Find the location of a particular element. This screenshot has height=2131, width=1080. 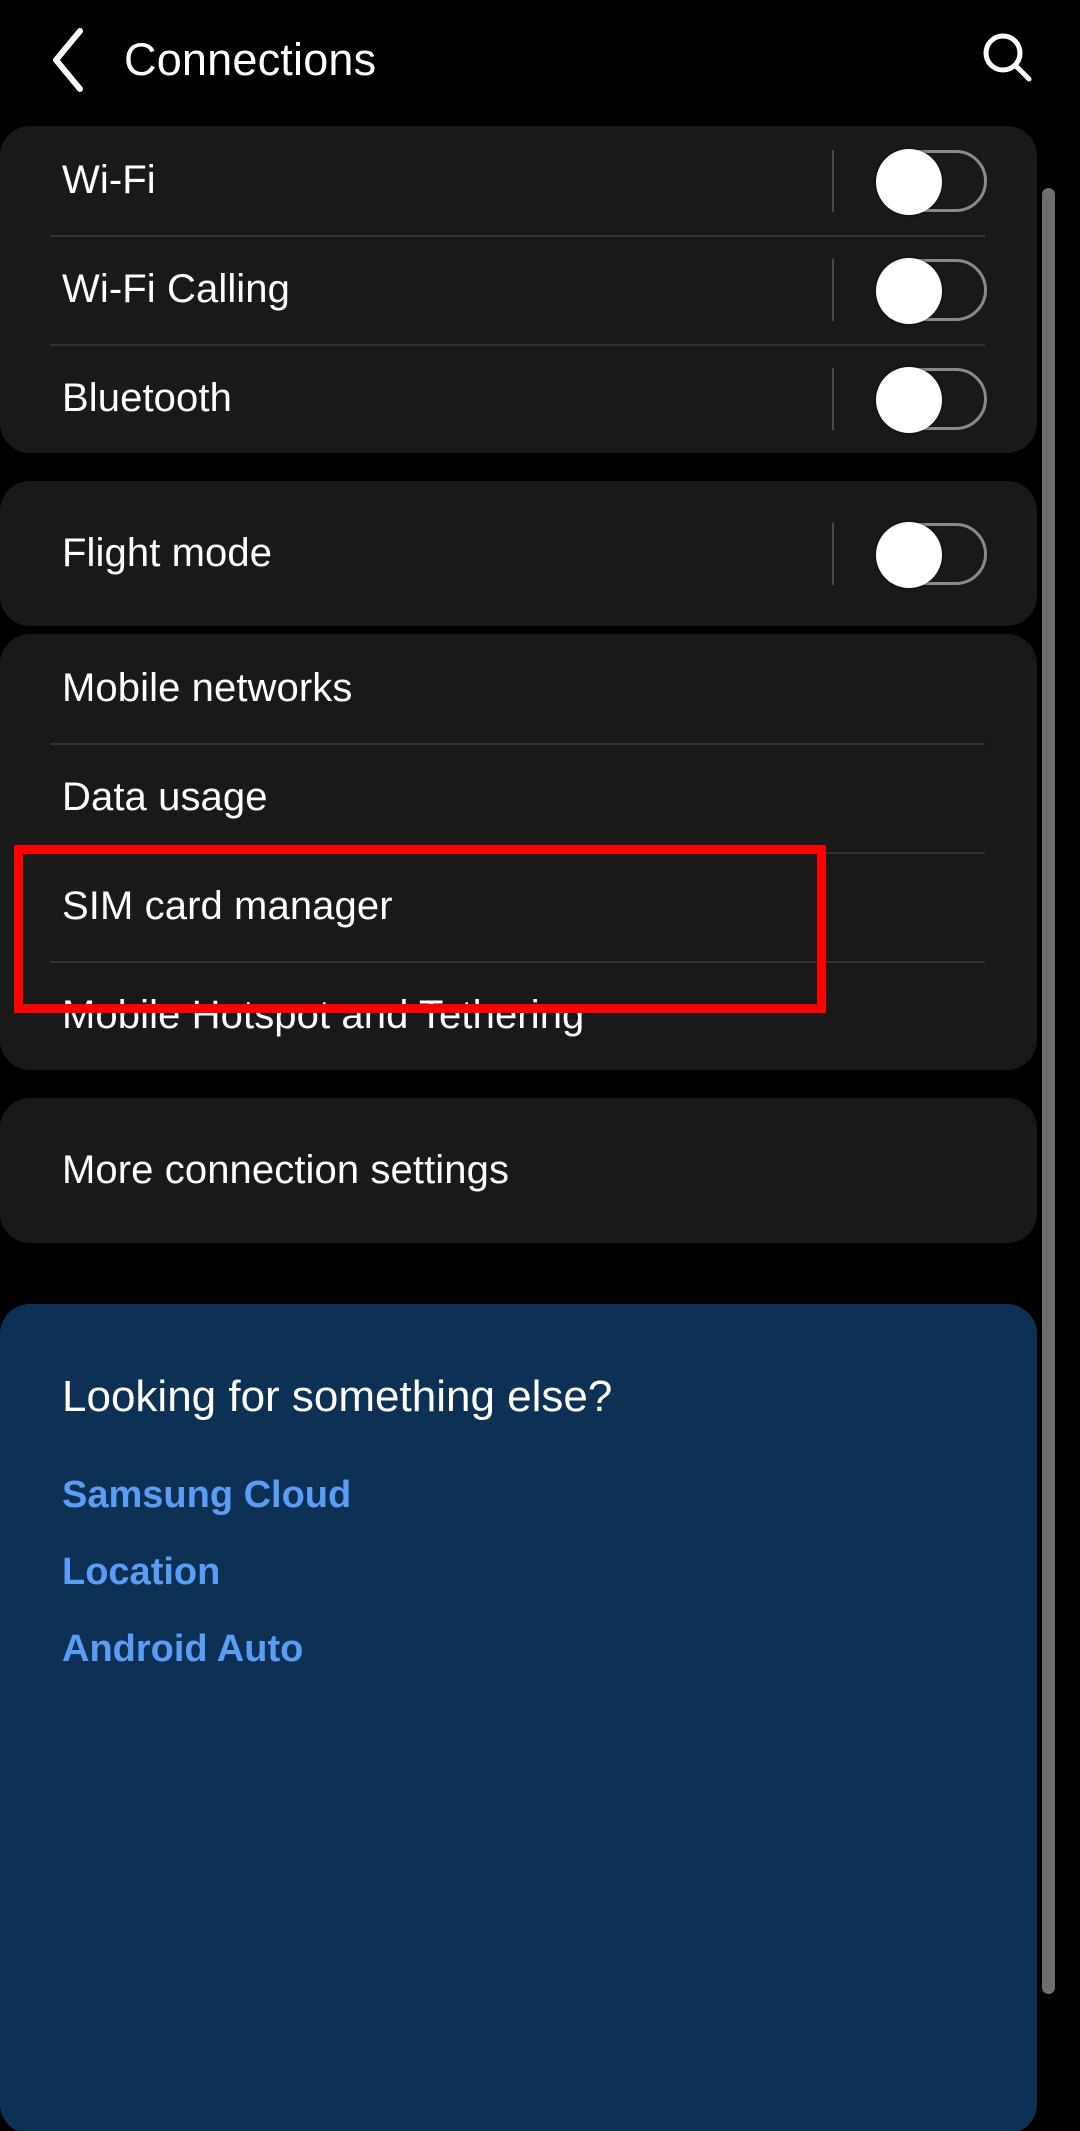

chevron-left-icon is located at coordinates (70, 60).